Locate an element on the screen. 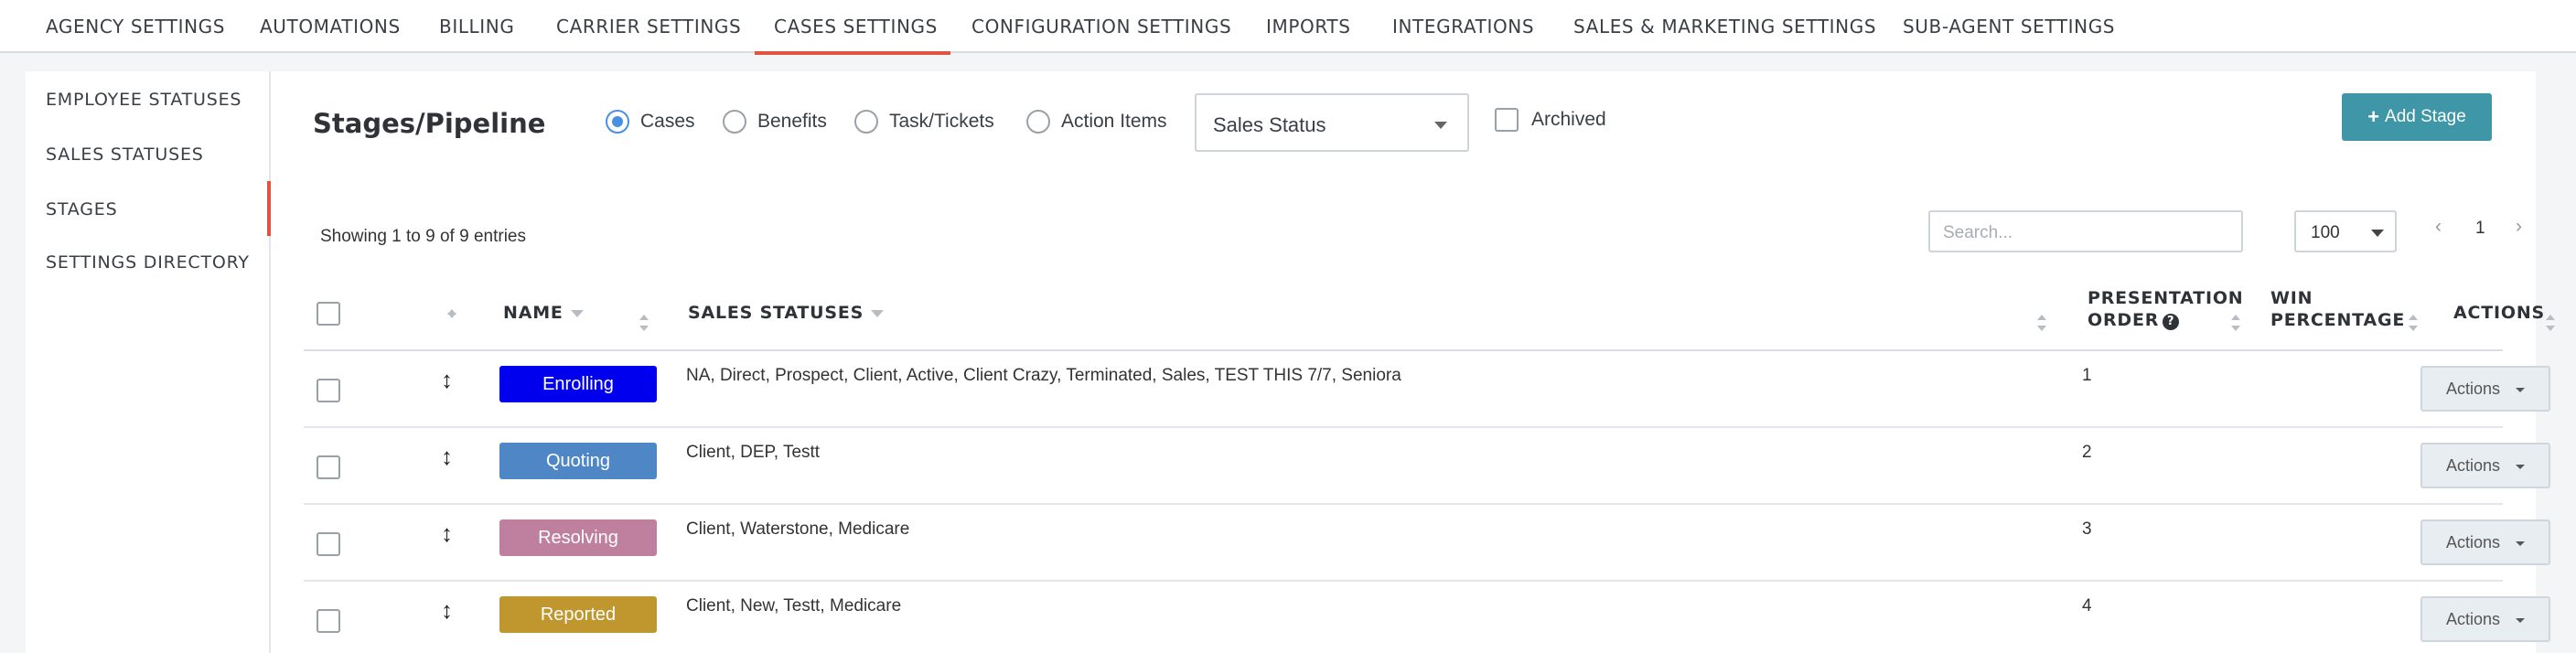  column-sales-statuses: SALES STATUSES is located at coordinates (786, 313).